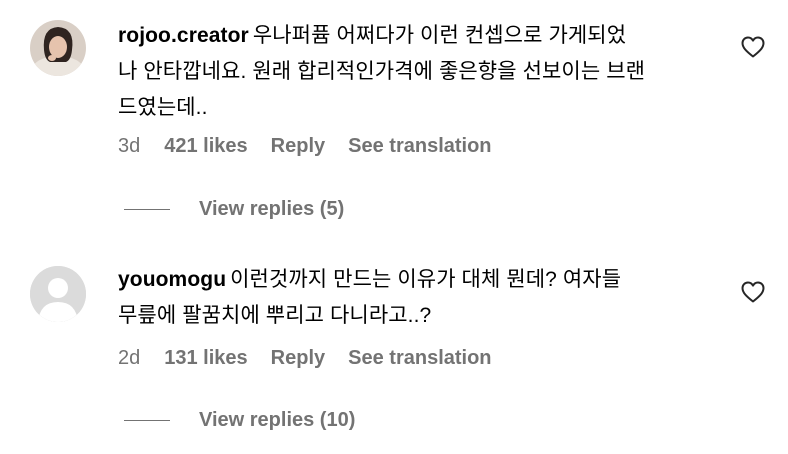 The image size is (788, 454). I want to click on profile-photo, so click(58, 48).